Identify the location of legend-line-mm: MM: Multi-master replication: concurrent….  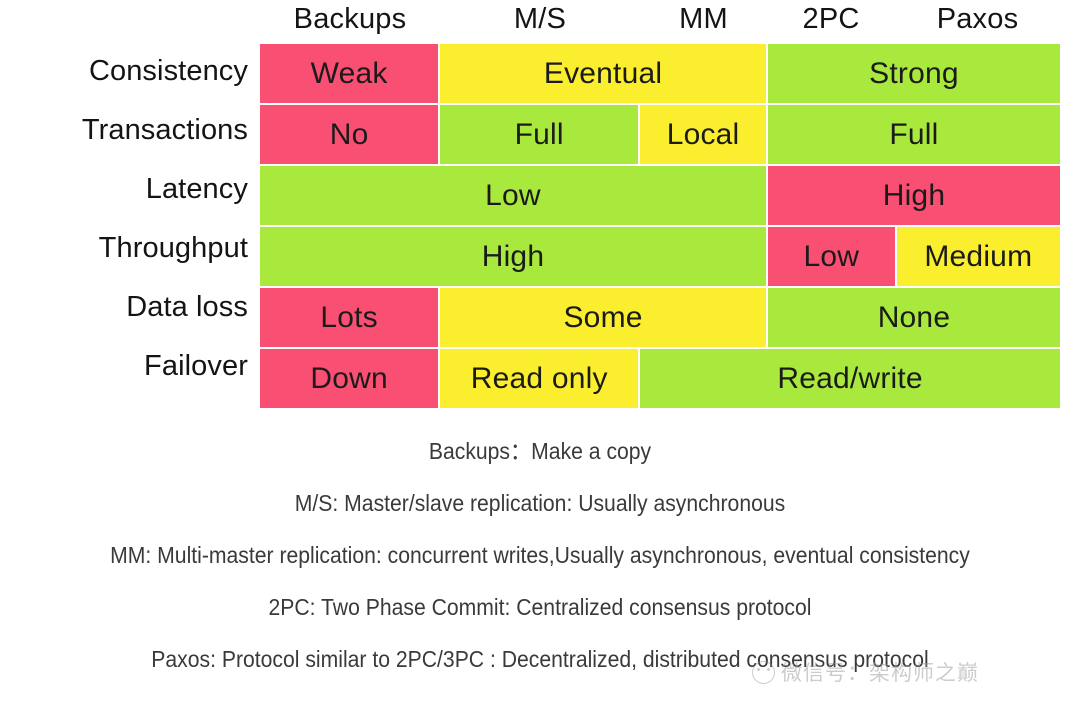
(540, 555).